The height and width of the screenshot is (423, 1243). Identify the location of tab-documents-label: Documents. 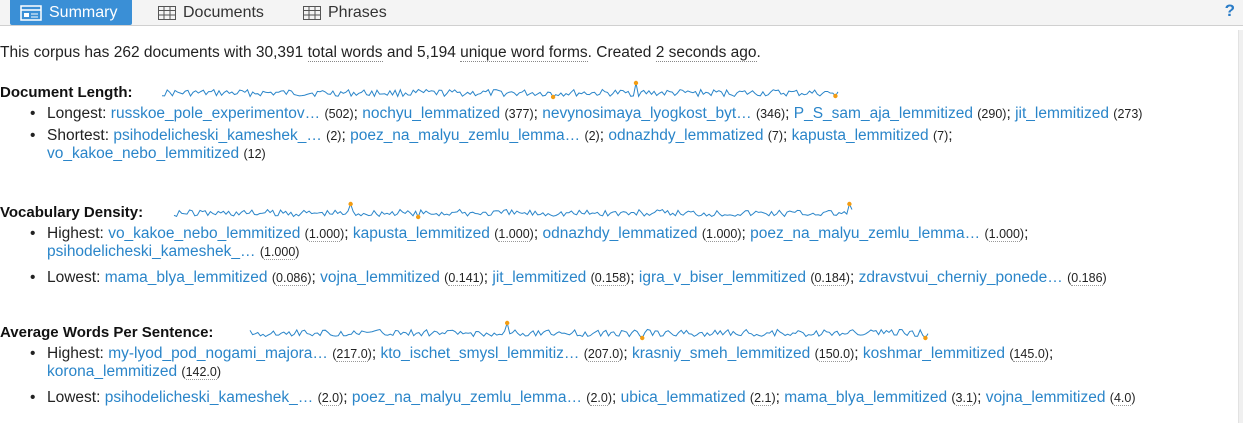
(223, 12).